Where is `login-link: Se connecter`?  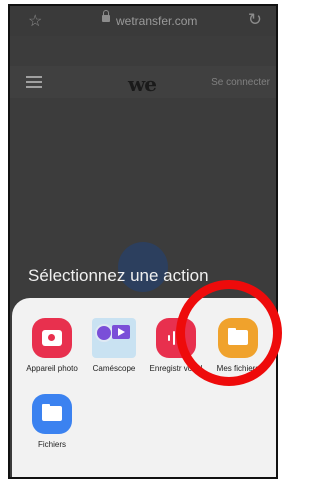 login-link: Se connecter is located at coordinates (240, 82).